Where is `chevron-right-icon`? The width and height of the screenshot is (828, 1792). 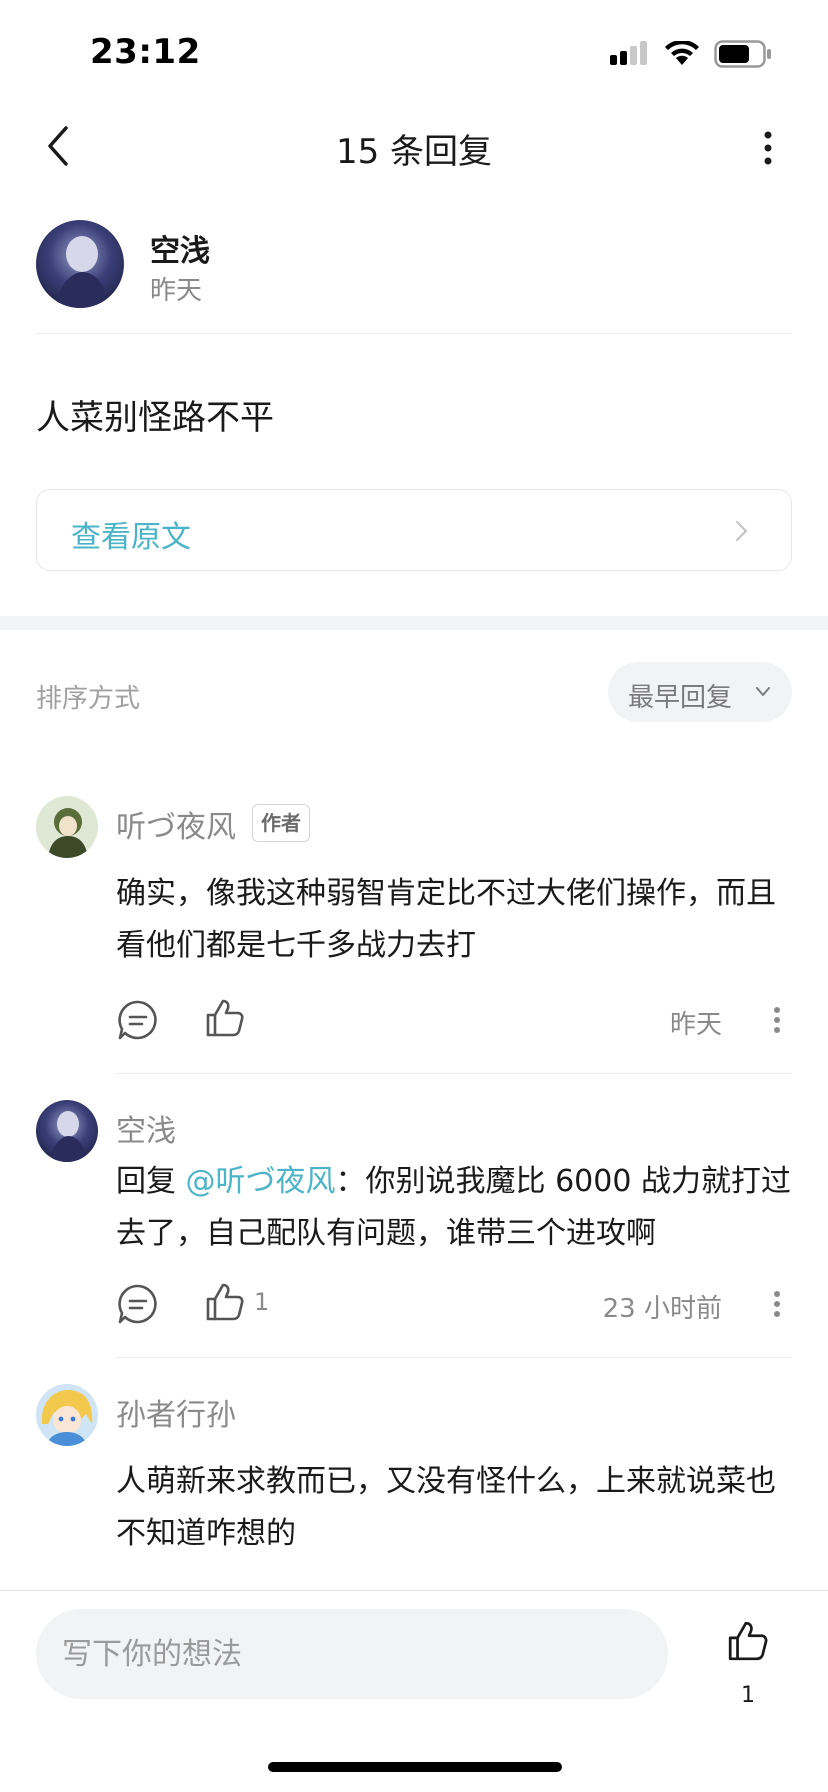
chevron-right-icon is located at coordinates (741, 531).